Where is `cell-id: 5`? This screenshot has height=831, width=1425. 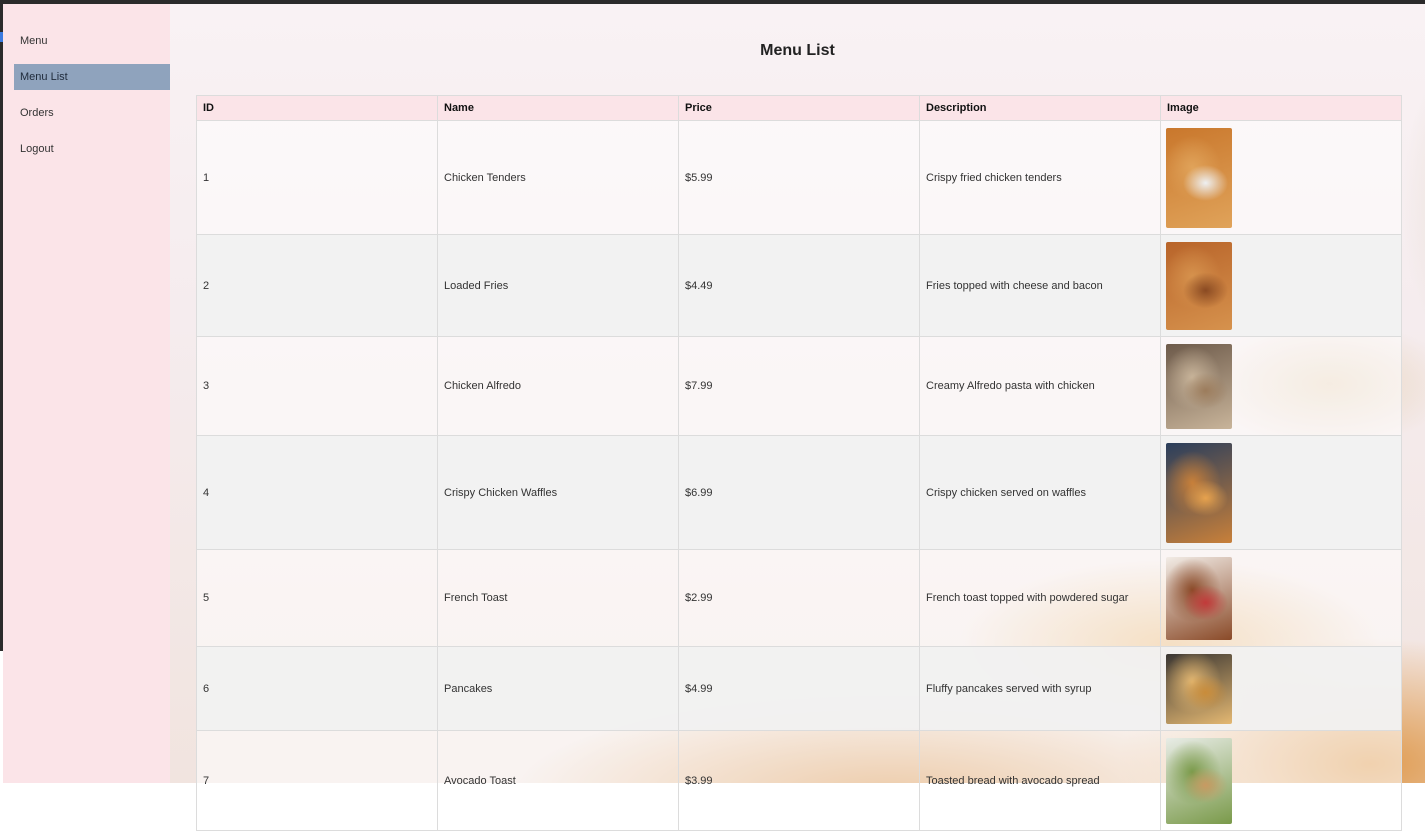 cell-id: 5 is located at coordinates (317, 598).